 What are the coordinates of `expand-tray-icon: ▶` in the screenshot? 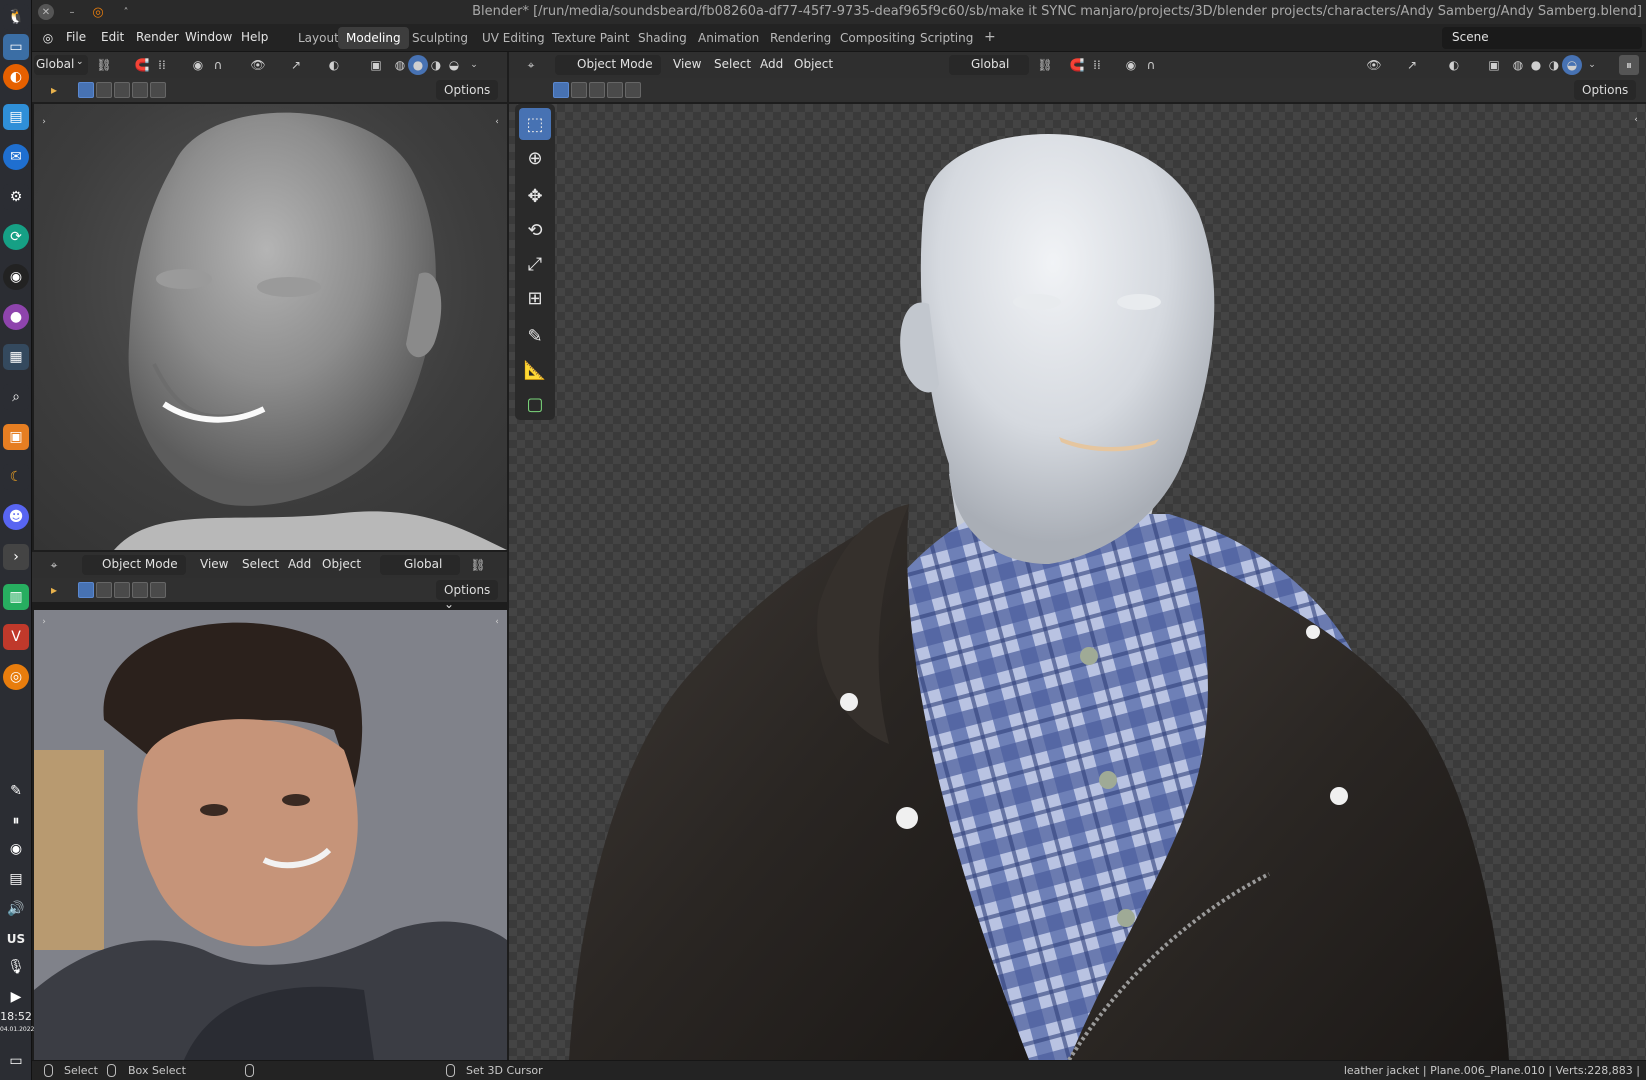 It's located at (16, 997).